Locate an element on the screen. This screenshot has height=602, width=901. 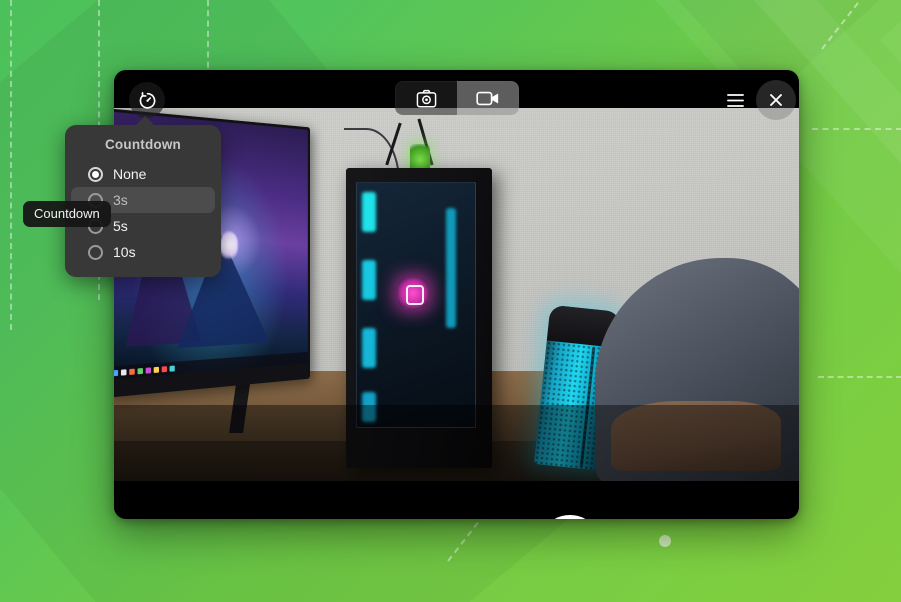
popover-title: Countdown is located at coordinates (143, 144).